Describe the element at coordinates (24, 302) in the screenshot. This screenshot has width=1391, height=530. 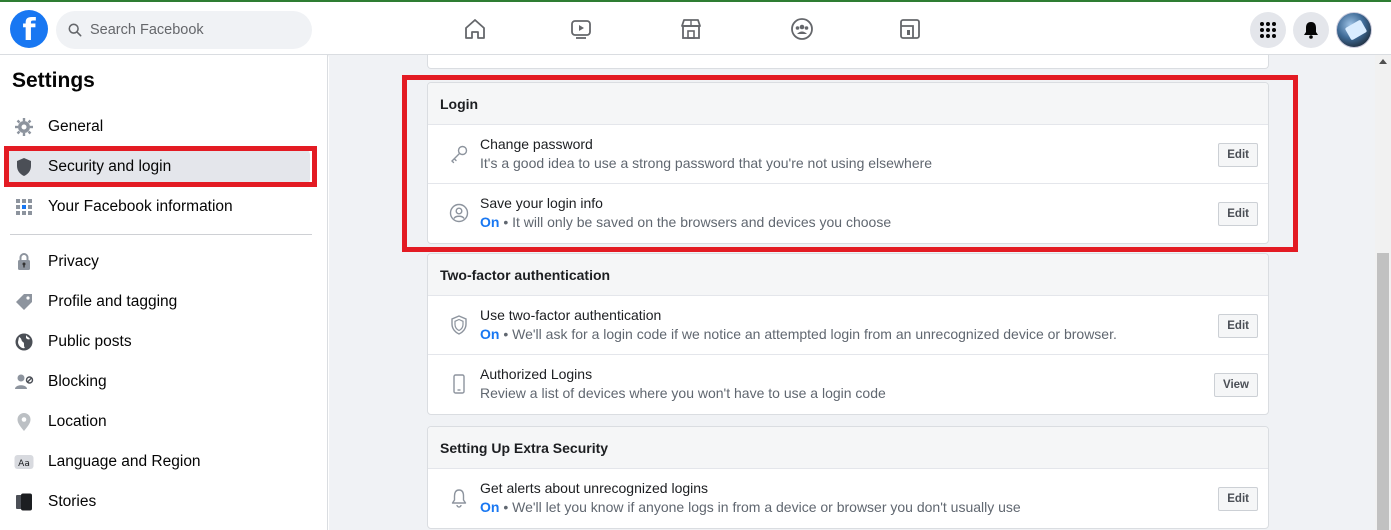
I see `tag-icon` at that location.